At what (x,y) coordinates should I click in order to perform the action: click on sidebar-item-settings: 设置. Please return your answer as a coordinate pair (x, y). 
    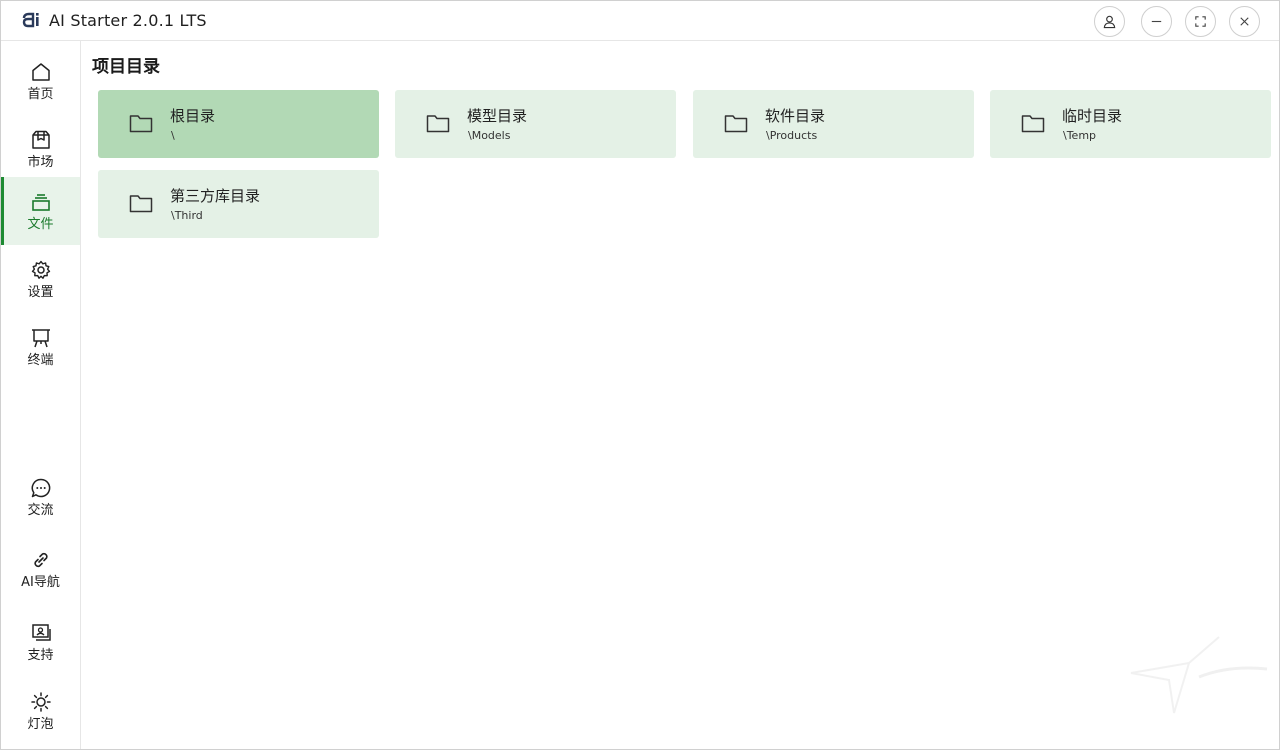
    Looking at the image, I should click on (40, 279).